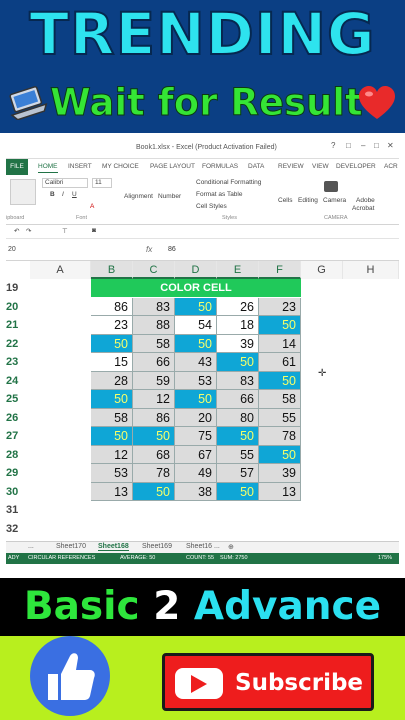  I want to click on camera-small-icon: ◙, so click(94, 230).